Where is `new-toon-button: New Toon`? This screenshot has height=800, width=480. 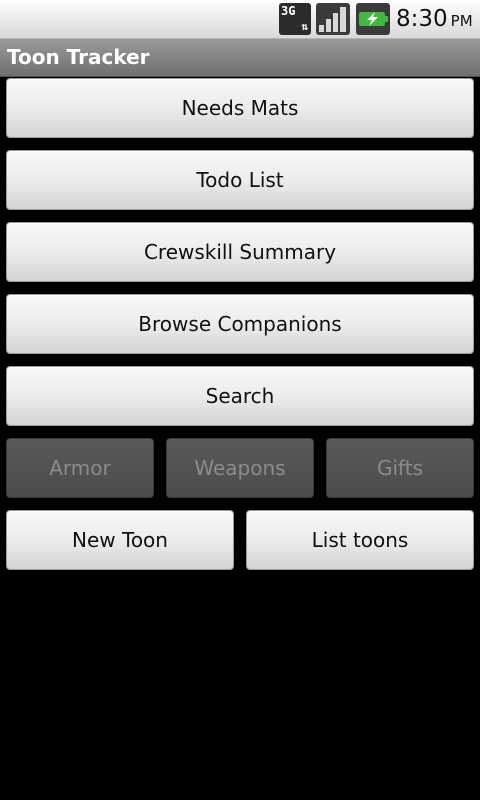
new-toon-button: New Toon is located at coordinates (120, 540).